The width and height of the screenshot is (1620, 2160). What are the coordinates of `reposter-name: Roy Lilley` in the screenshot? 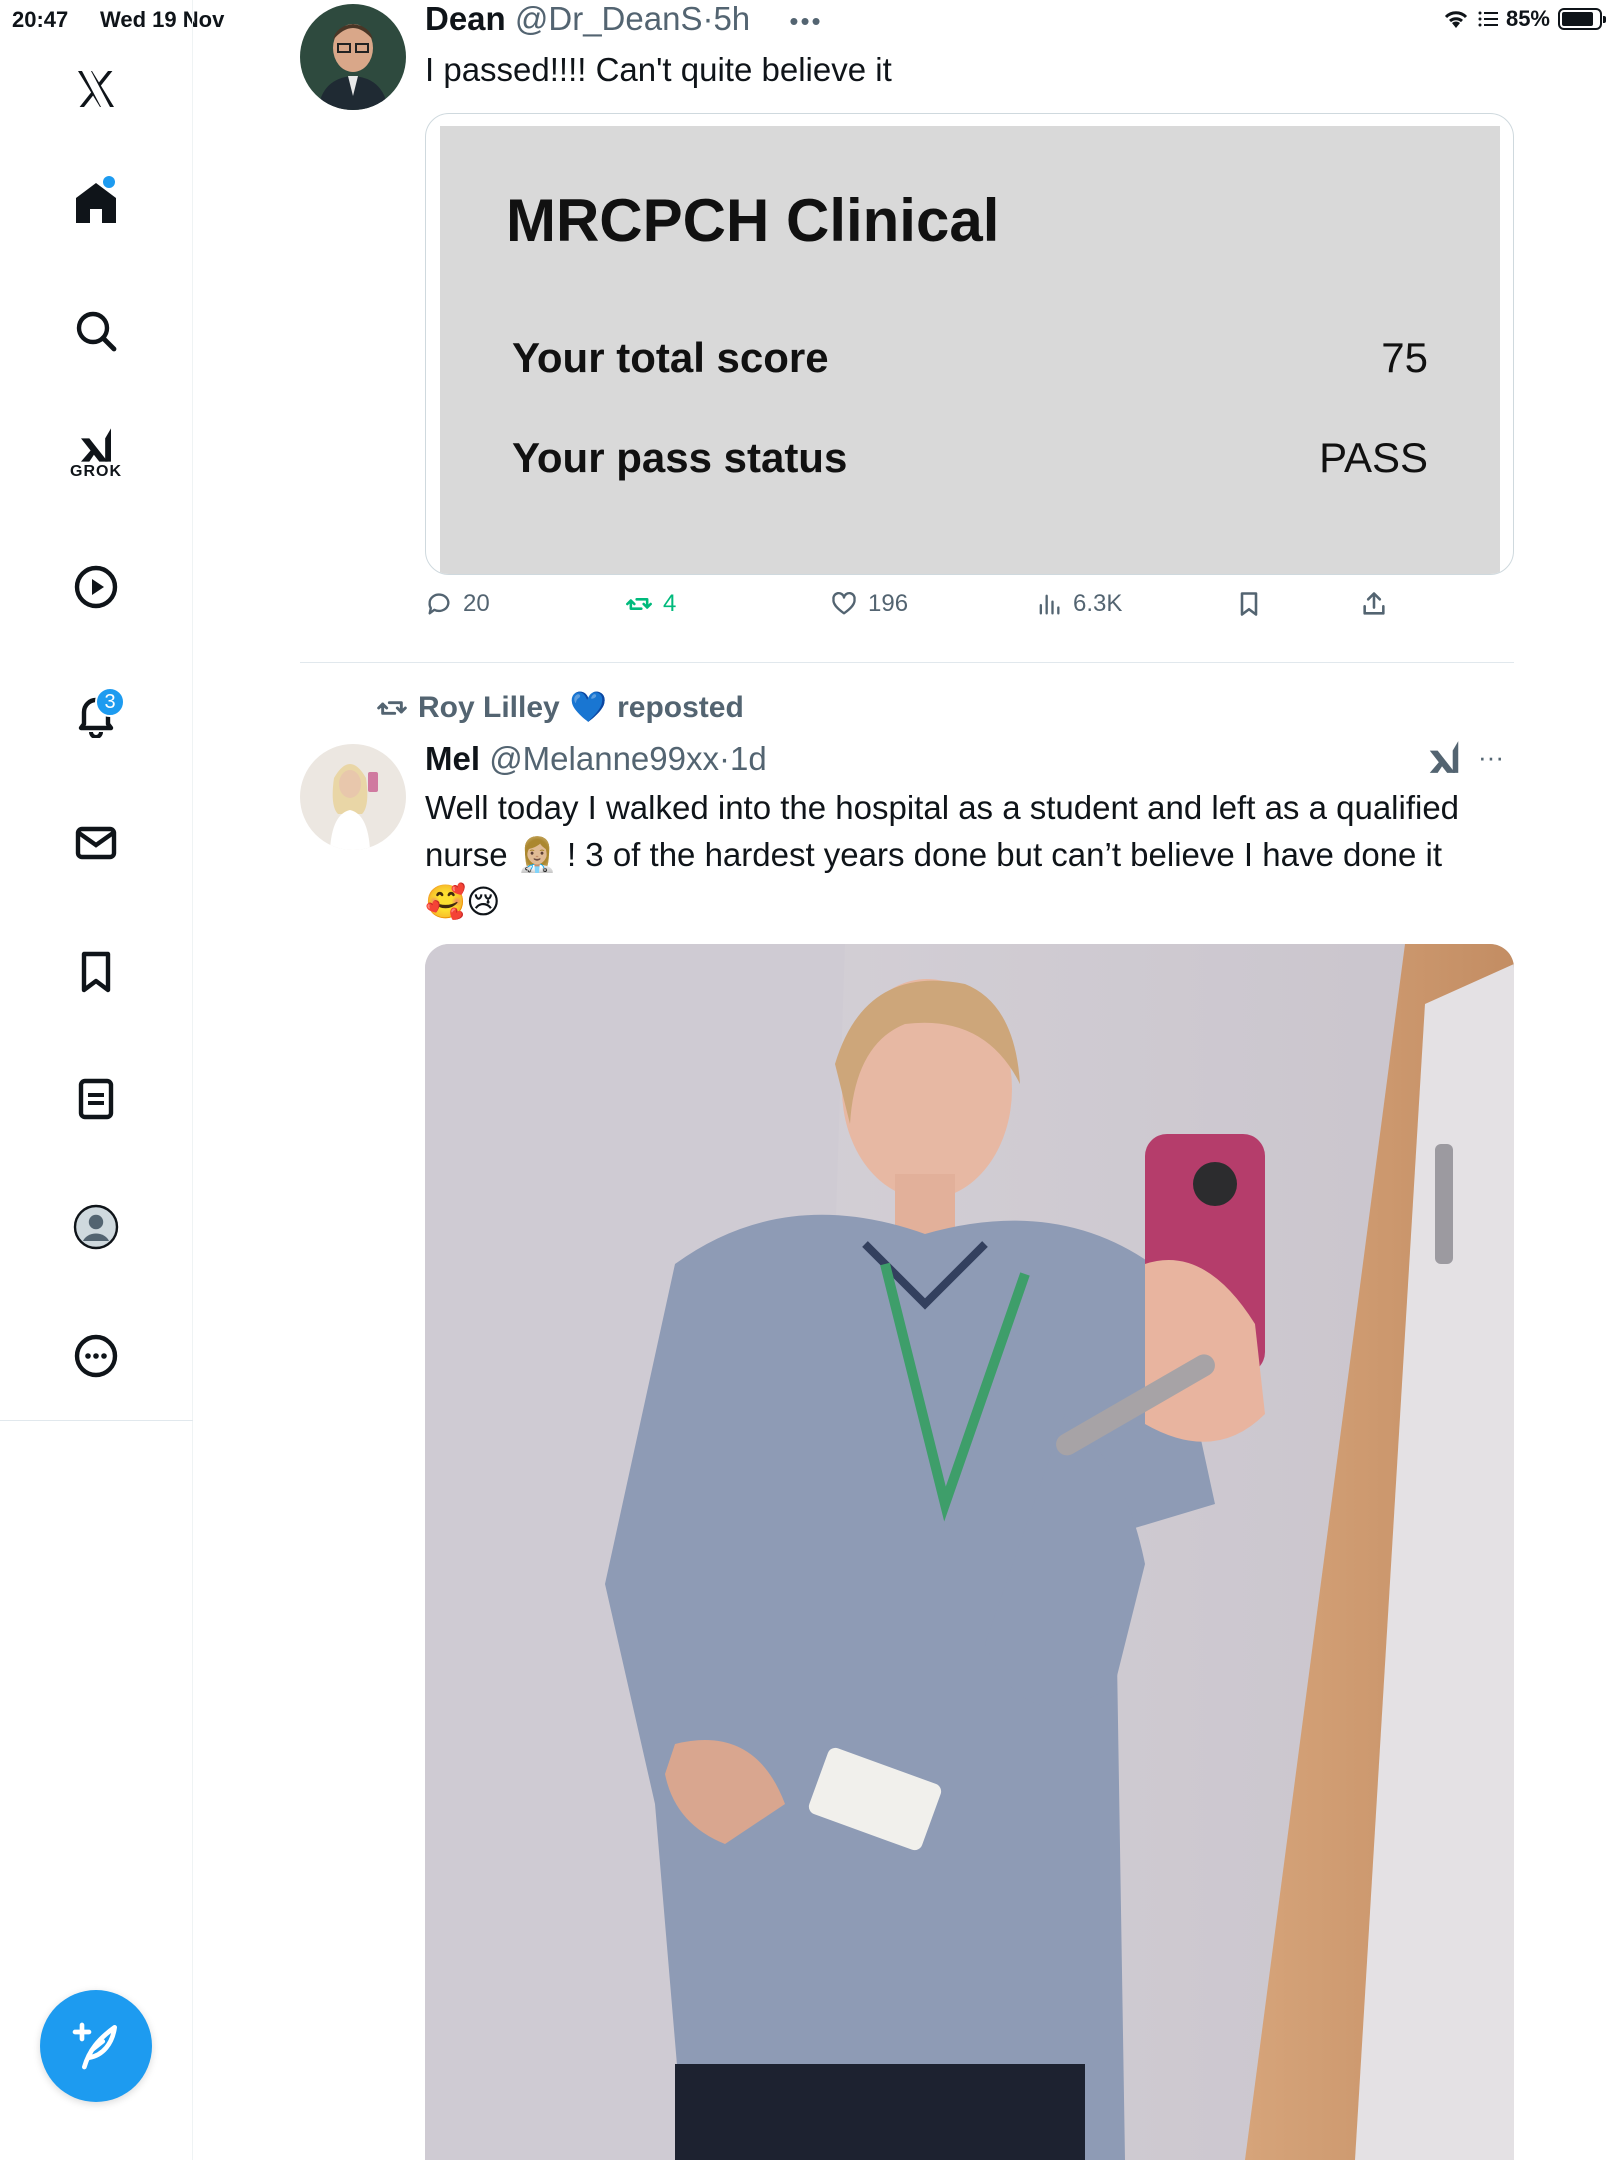 It's located at (489, 707).